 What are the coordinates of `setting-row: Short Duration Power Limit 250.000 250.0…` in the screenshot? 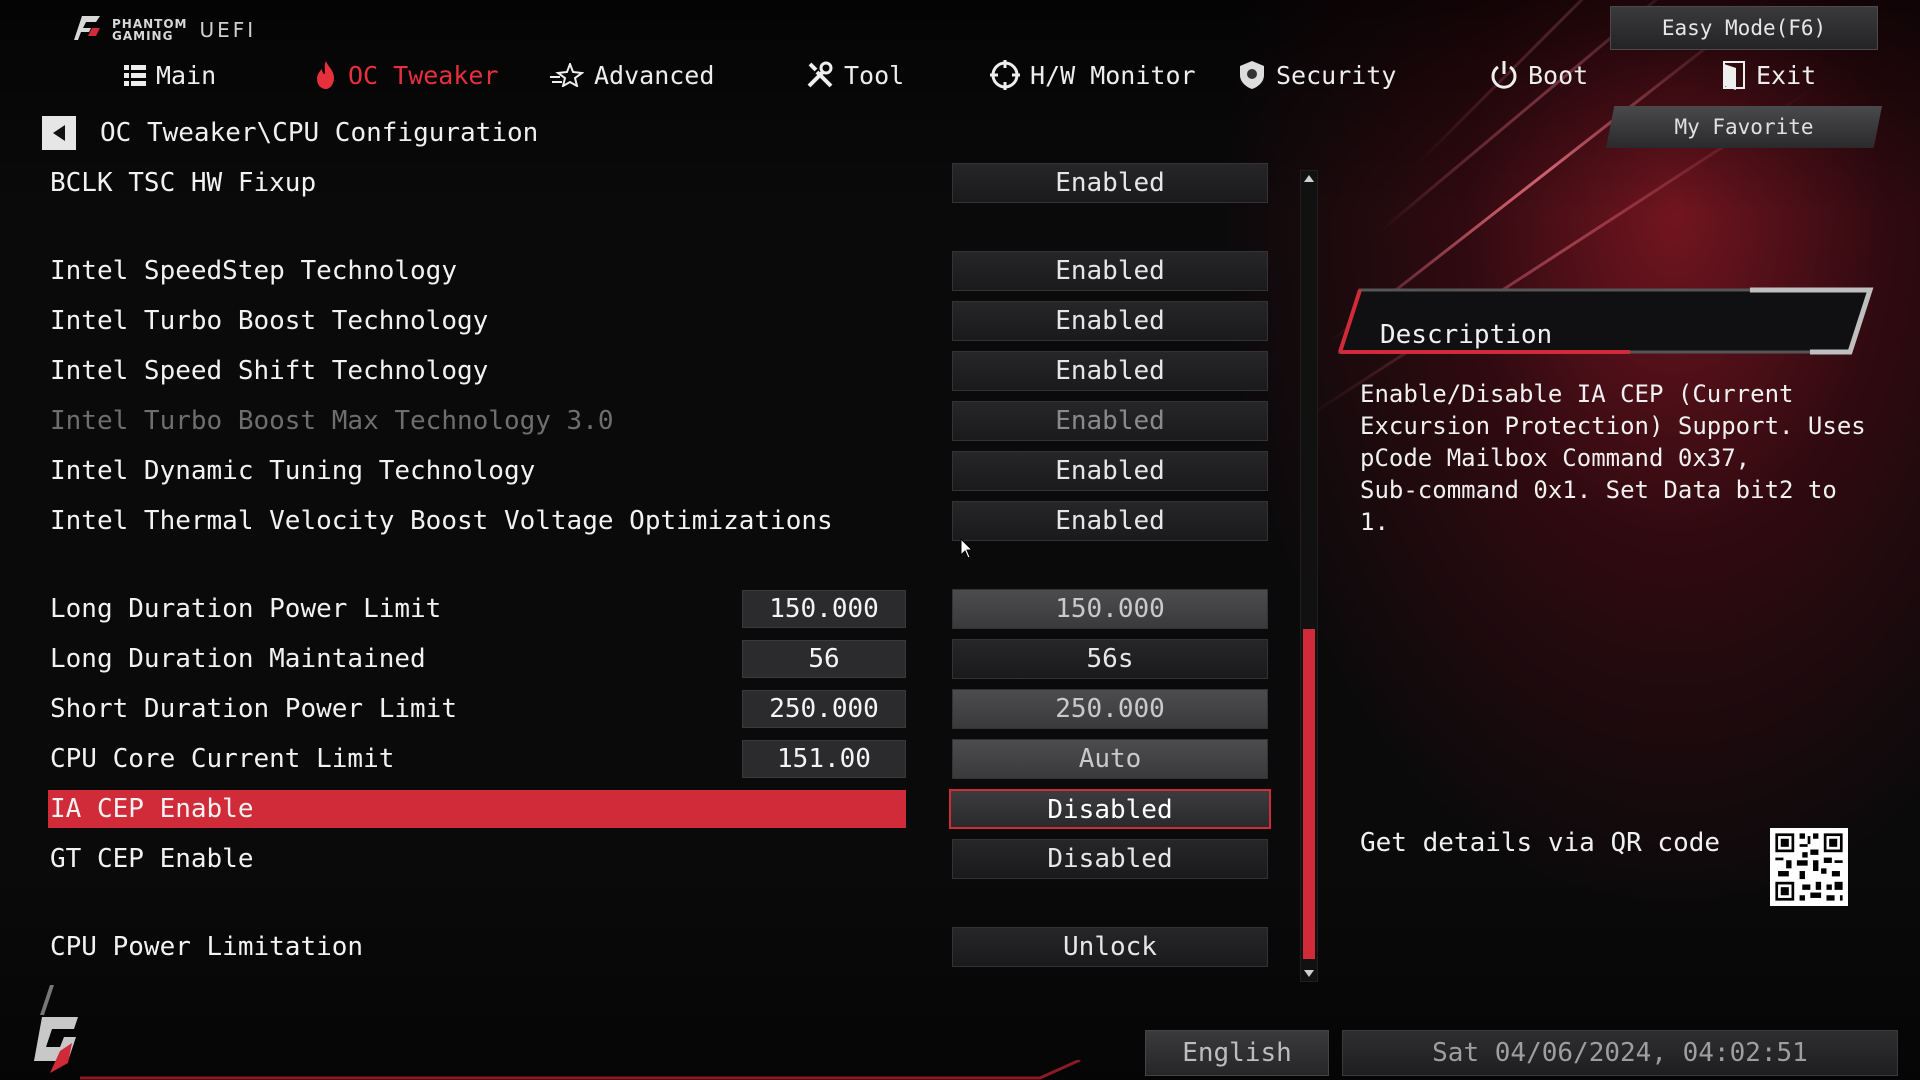 It's located at (663, 709).